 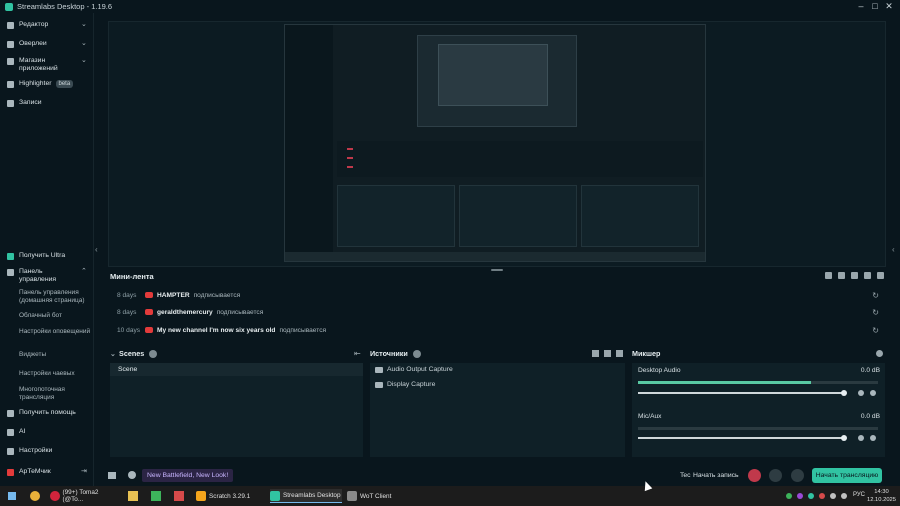 I want to click on mute-alerts-icon, so click(x=867, y=275).